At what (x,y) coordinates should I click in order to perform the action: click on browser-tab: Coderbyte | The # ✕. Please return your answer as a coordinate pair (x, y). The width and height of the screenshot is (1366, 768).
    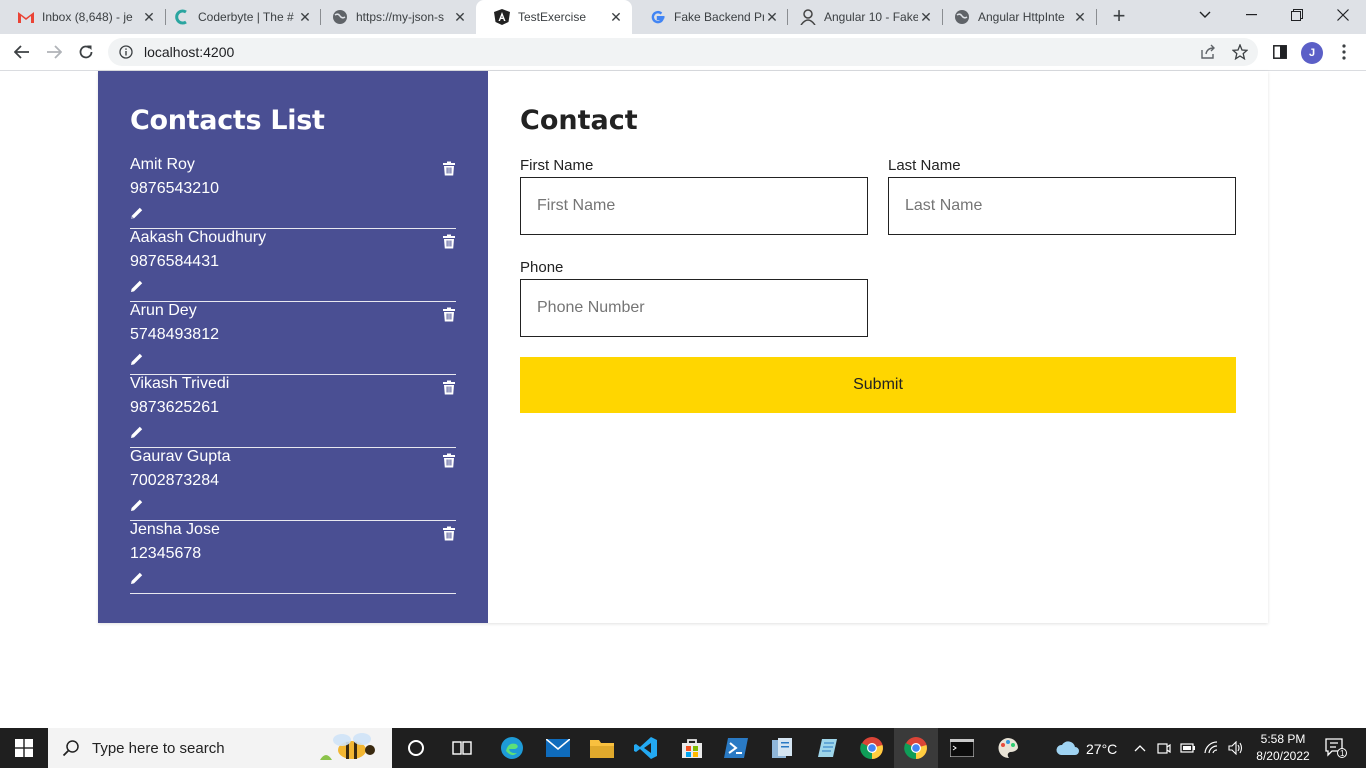
    Looking at the image, I should click on (238, 17).